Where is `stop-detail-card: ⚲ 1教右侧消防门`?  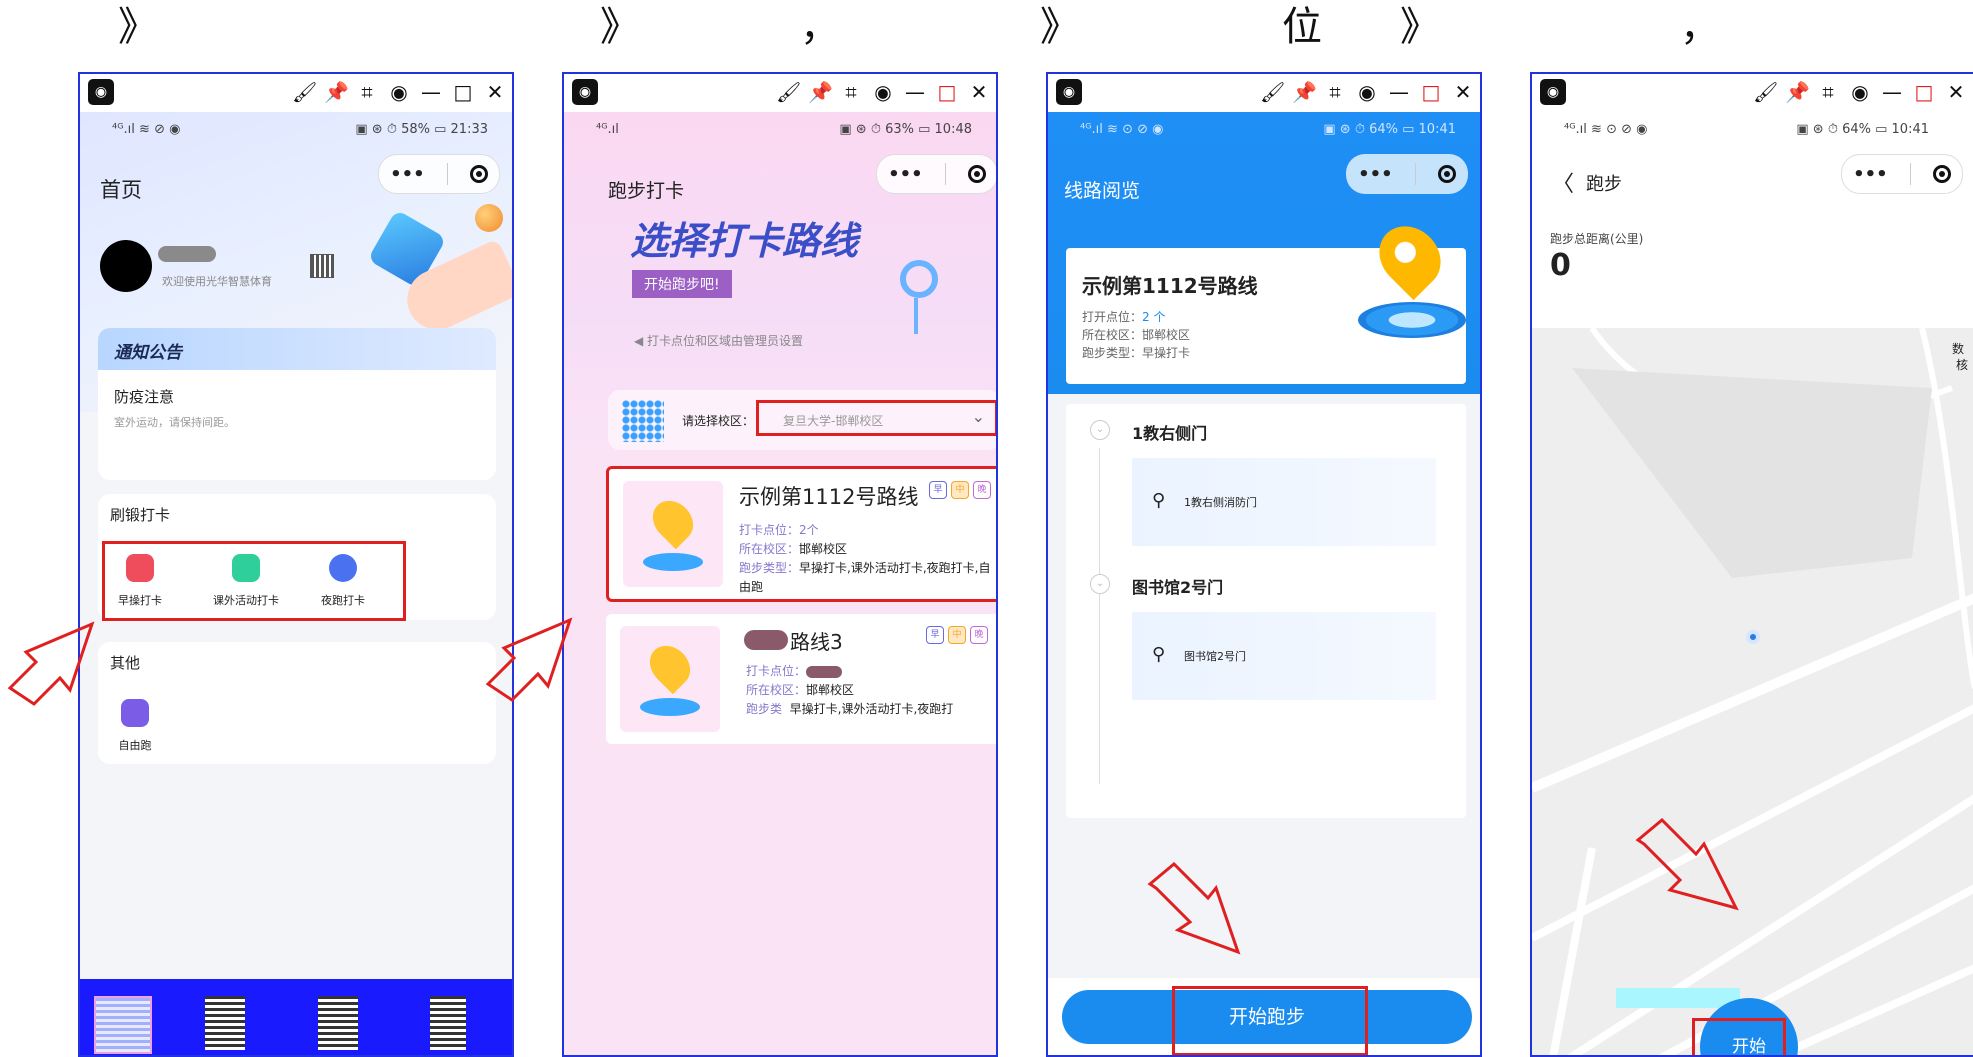
stop-detail-card: ⚲ 1教右侧消防门 is located at coordinates (1284, 502).